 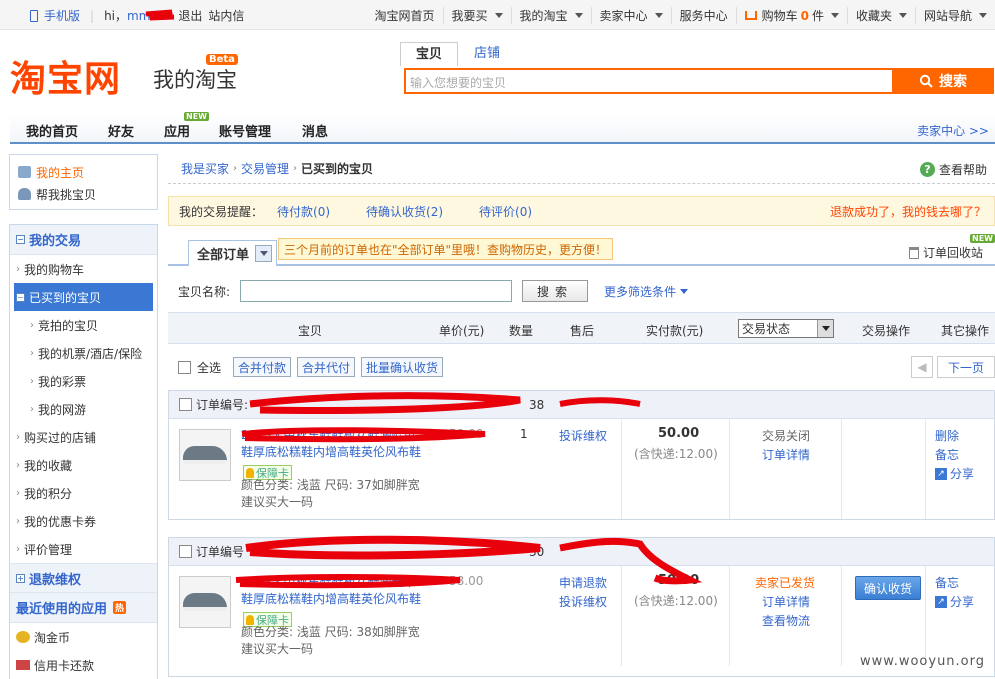 I want to click on my-taobao-title: 我的淘宝, so click(x=195, y=80).